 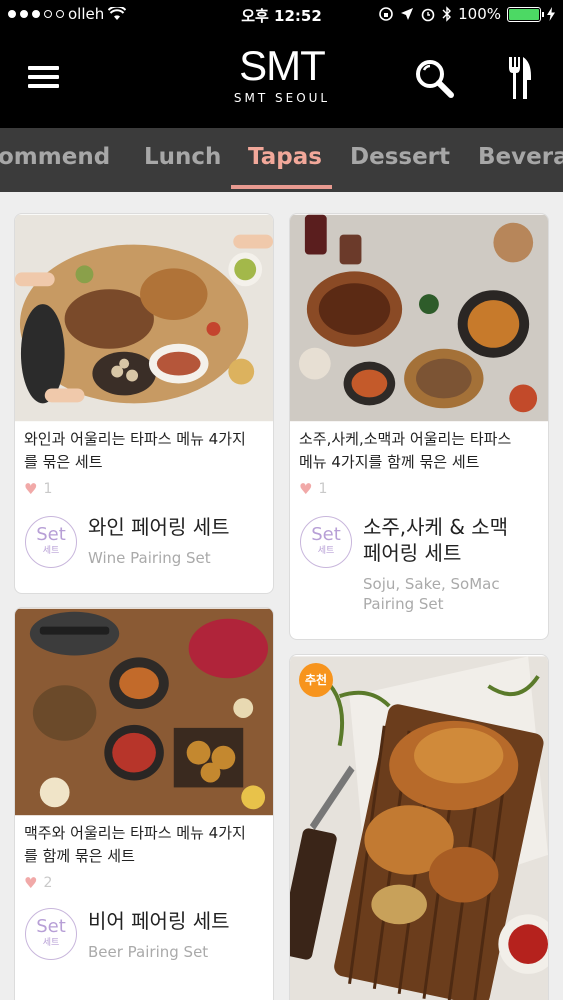 I want to click on tab-dessert: Dessert, so click(x=400, y=157).